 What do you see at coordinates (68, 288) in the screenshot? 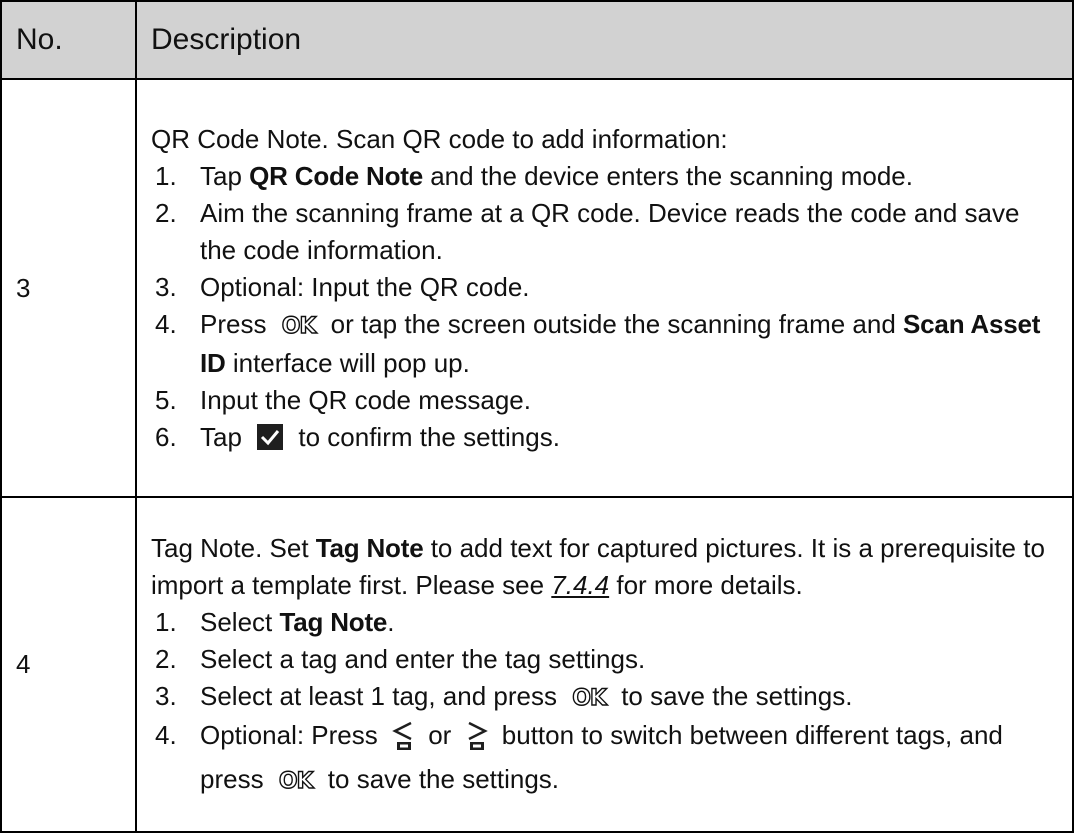
I see `row-number: 3` at bounding box center [68, 288].